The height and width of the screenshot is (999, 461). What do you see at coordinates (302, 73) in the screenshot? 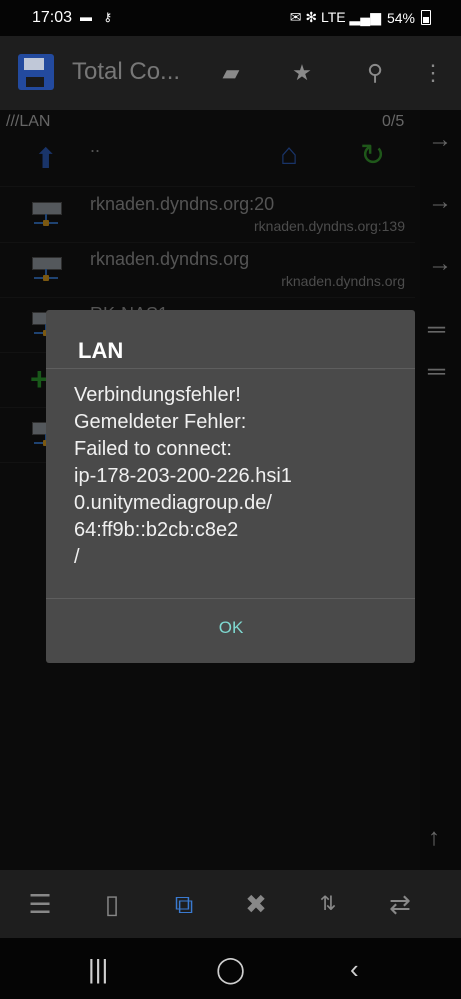
I see `bookmarks-icon: ★` at bounding box center [302, 73].